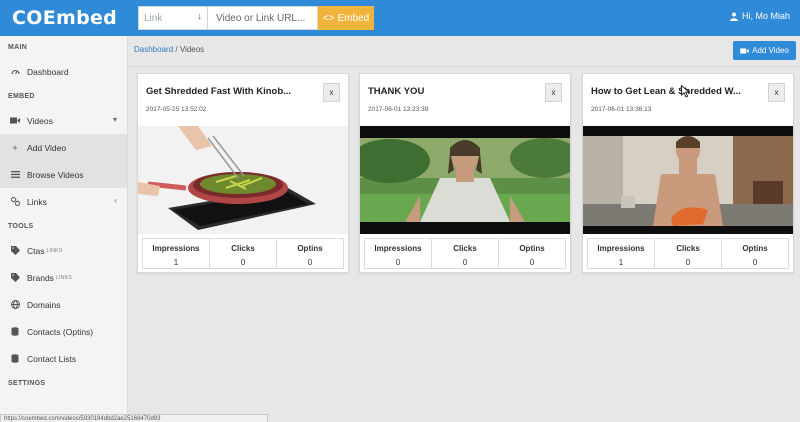 The width and height of the screenshot is (800, 422). I want to click on user-icon, so click(733, 16).